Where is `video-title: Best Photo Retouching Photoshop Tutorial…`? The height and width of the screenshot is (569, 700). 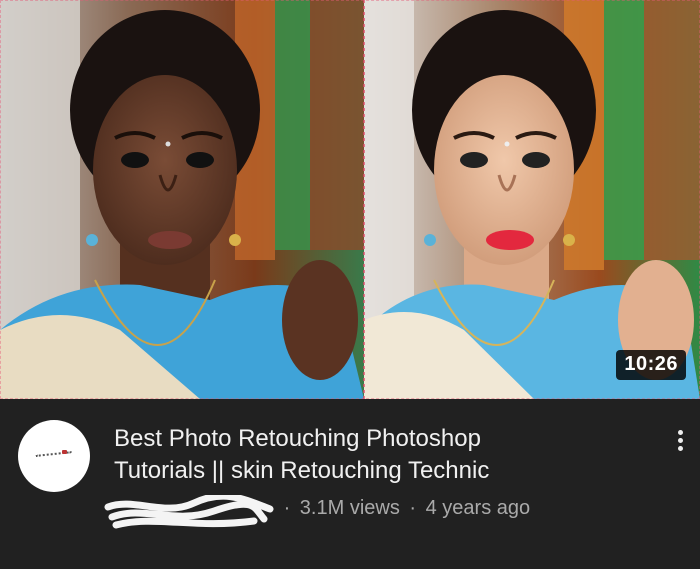
video-title: Best Photo Retouching Photoshop Tutorial… is located at coordinates (374, 455).